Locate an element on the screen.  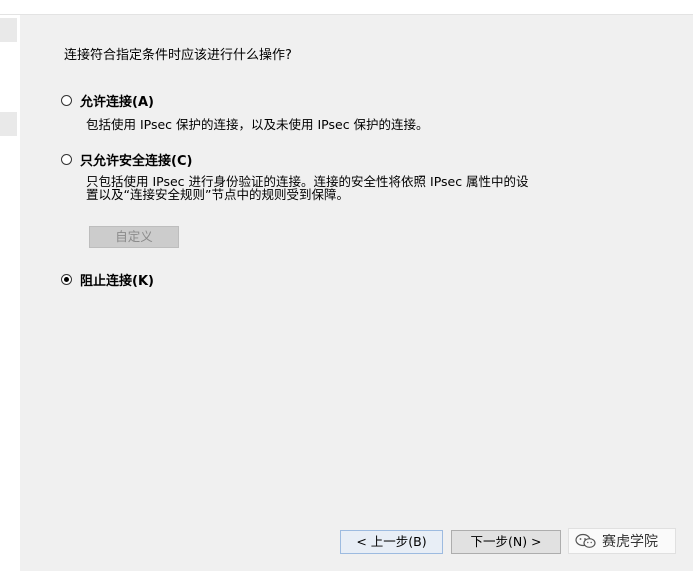
back-button: < 上一步(B) is located at coordinates (391, 542).